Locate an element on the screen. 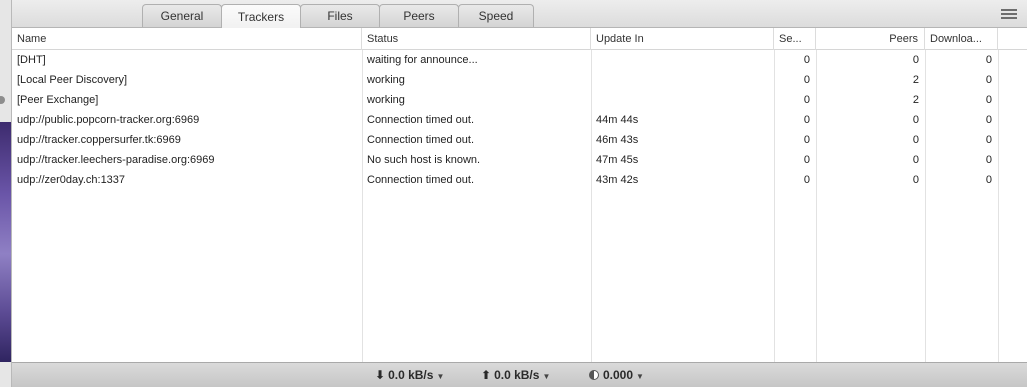 This screenshot has height=387, width=1027. cell-name: [Local Peer Discovery] is located at coordinates (72, 80).